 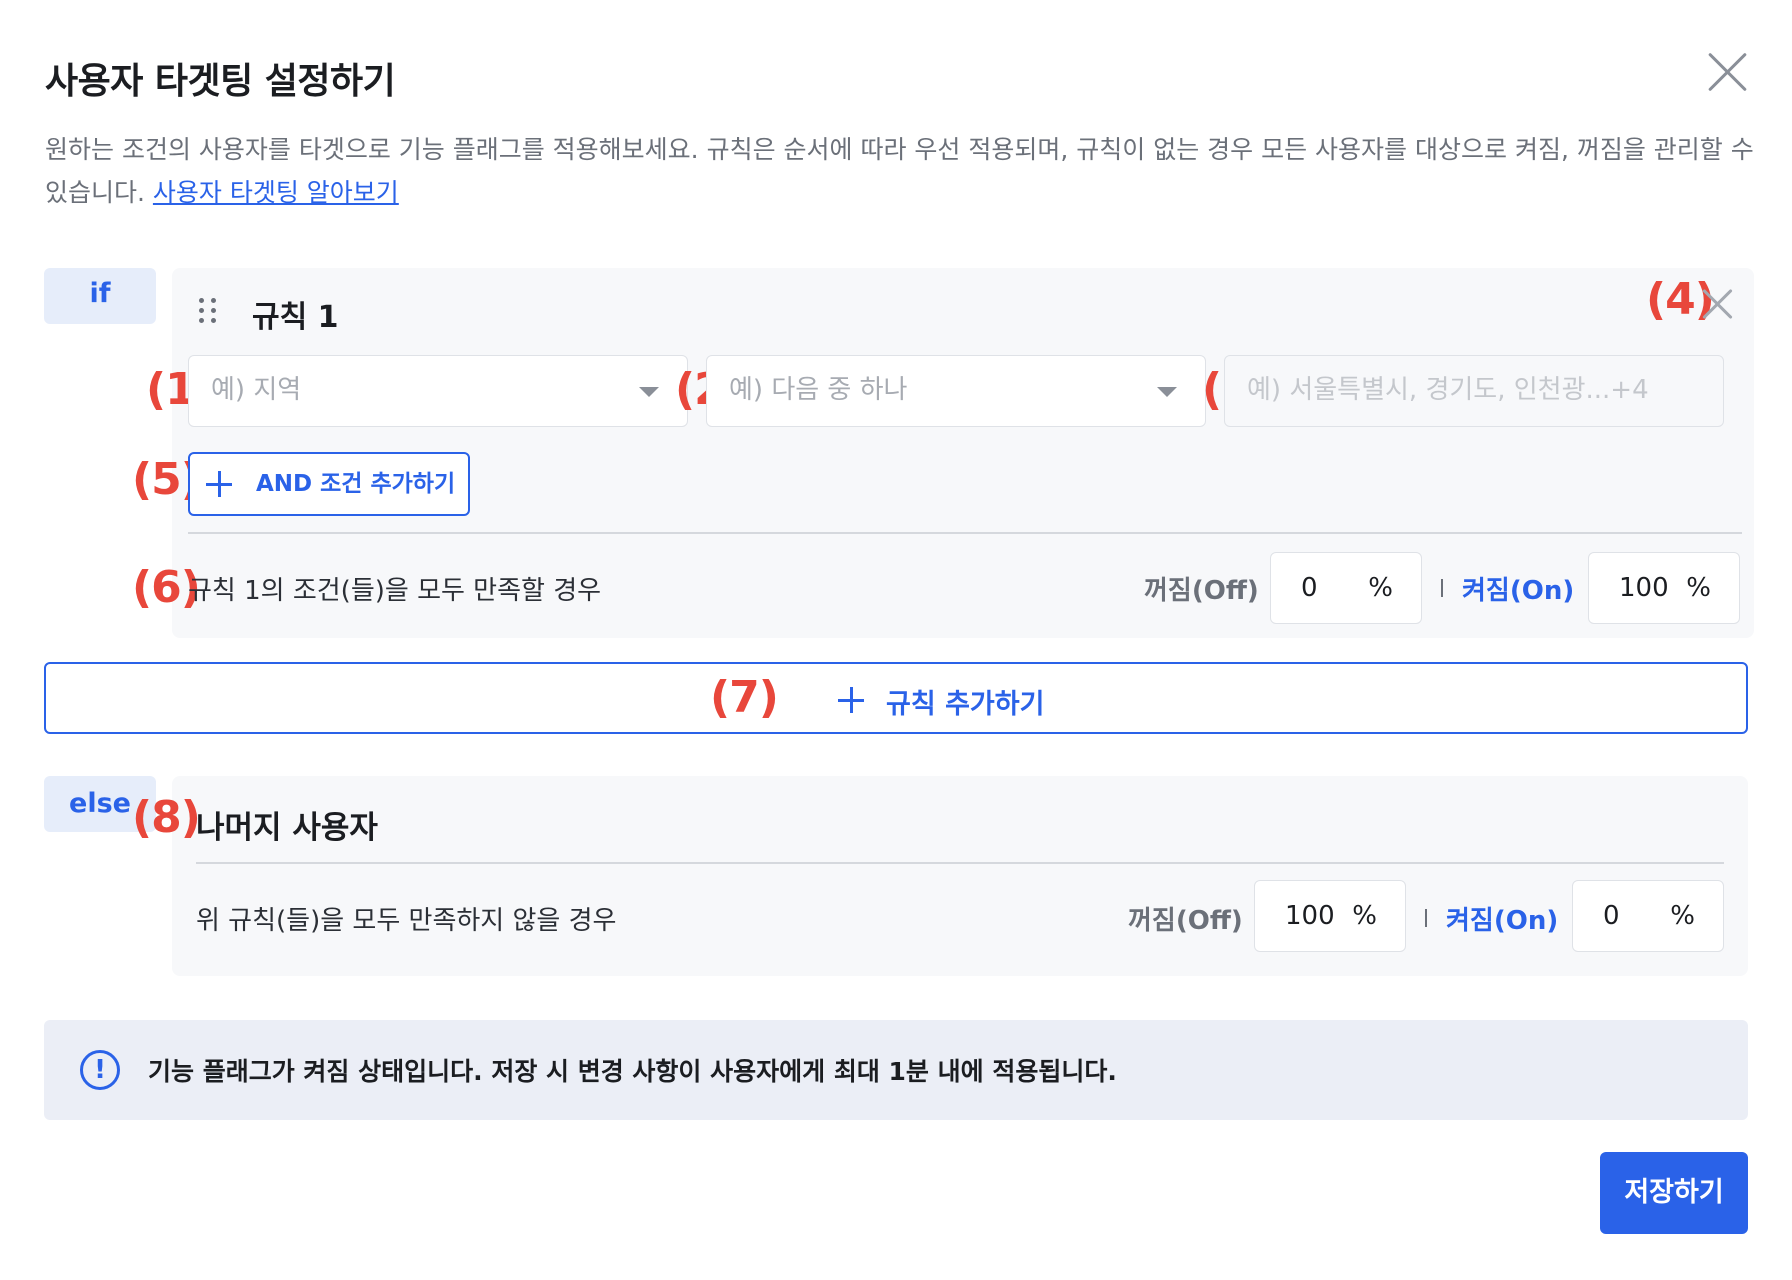 I want to click on off-percent-input: 0 %, so click(x=1346, y=588).